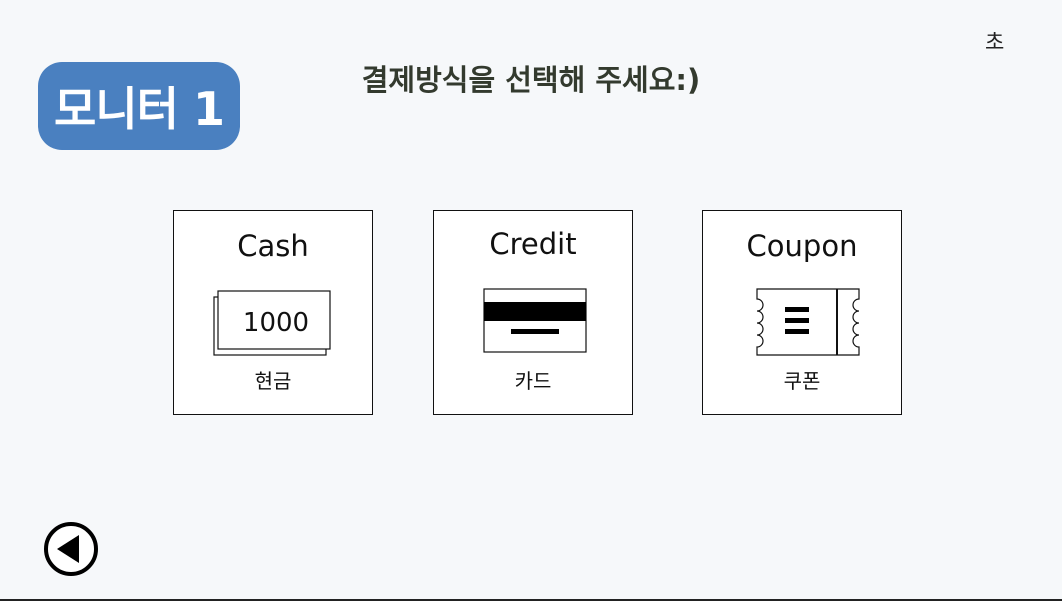 This screenshot has width=1062, height=601. I want to click on cash-icon: 1000, so click(272, 323).